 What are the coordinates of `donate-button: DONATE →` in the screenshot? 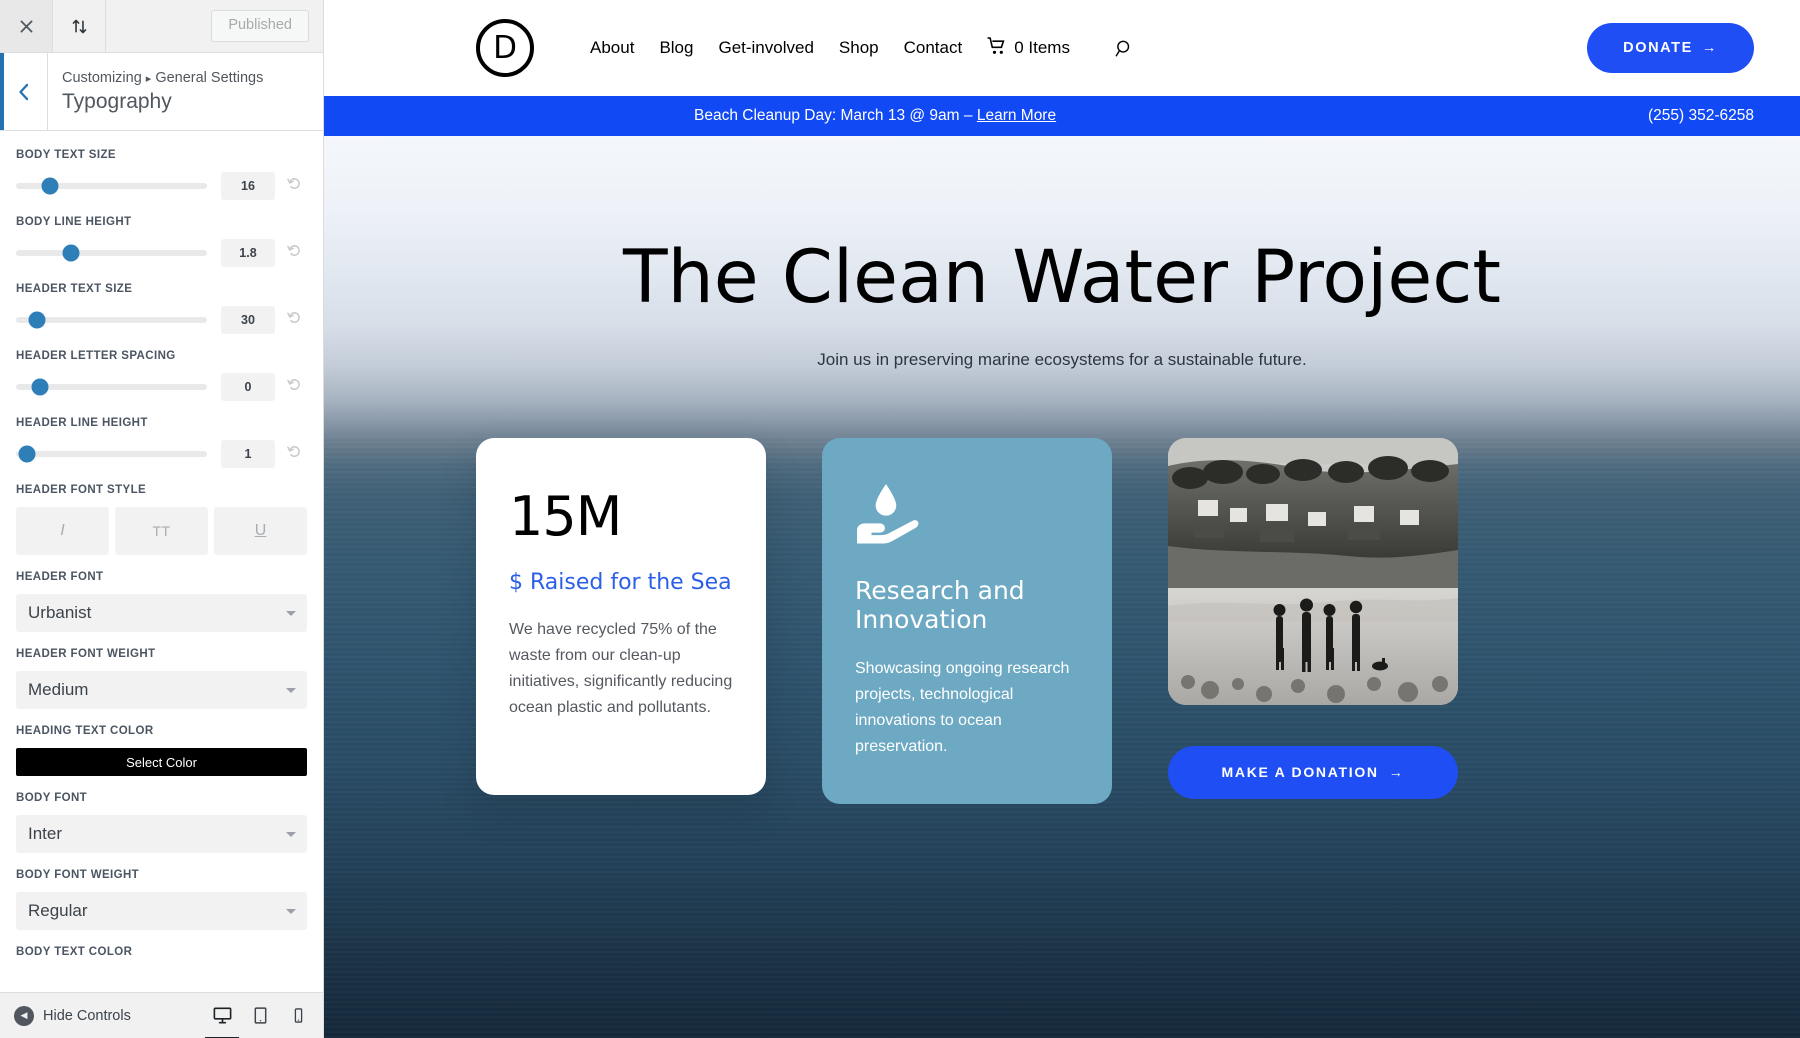 It's located at (1670, 48).